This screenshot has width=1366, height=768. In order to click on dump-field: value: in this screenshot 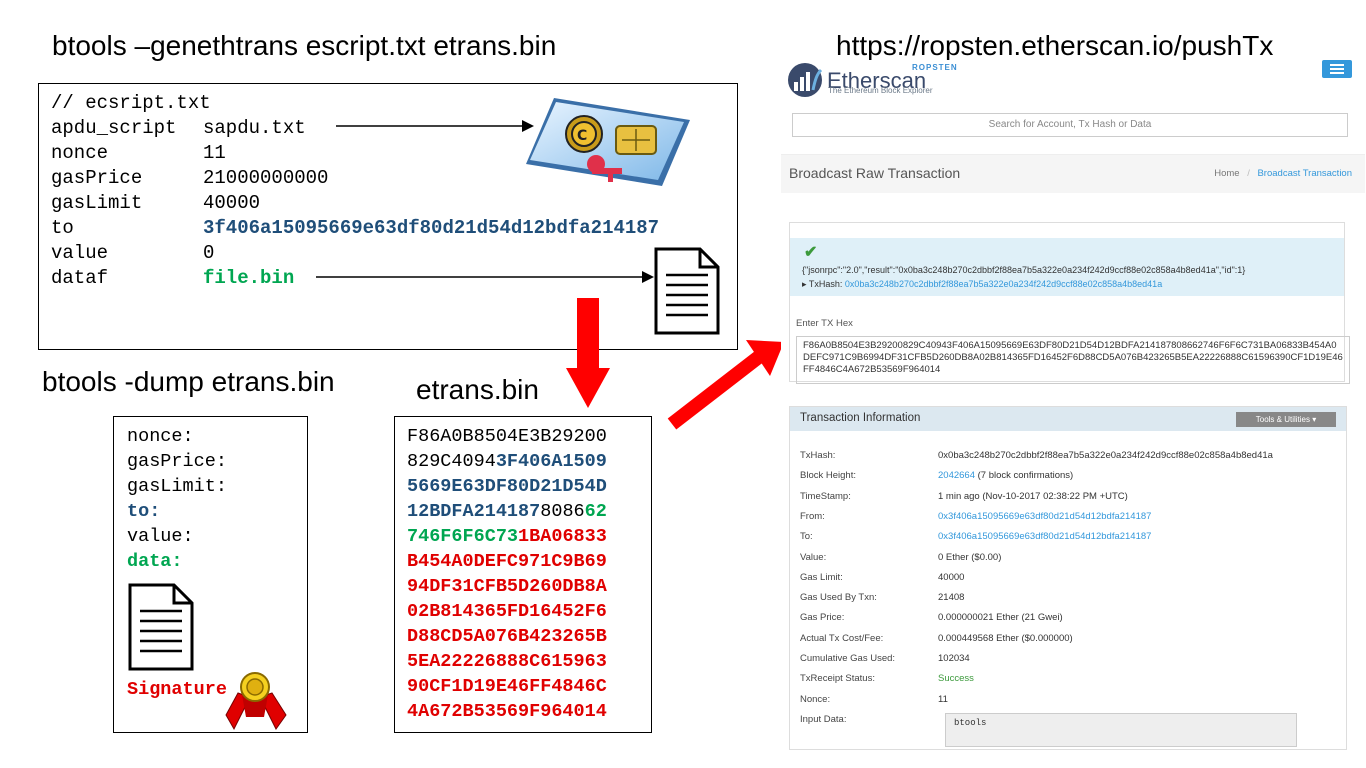, I will do `click(160, 536)`.